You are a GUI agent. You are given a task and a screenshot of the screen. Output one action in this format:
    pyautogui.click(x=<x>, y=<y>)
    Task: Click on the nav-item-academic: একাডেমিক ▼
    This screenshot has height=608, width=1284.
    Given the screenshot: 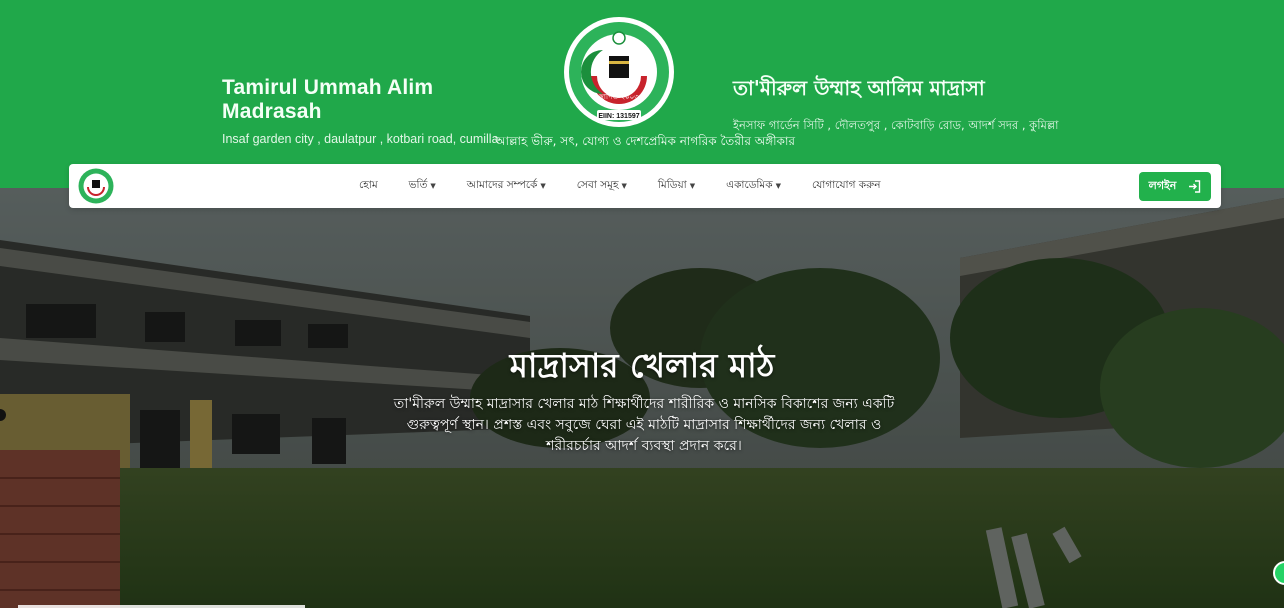 What is the action you would take?
    pyautogui.click(x=753, y=186)
    